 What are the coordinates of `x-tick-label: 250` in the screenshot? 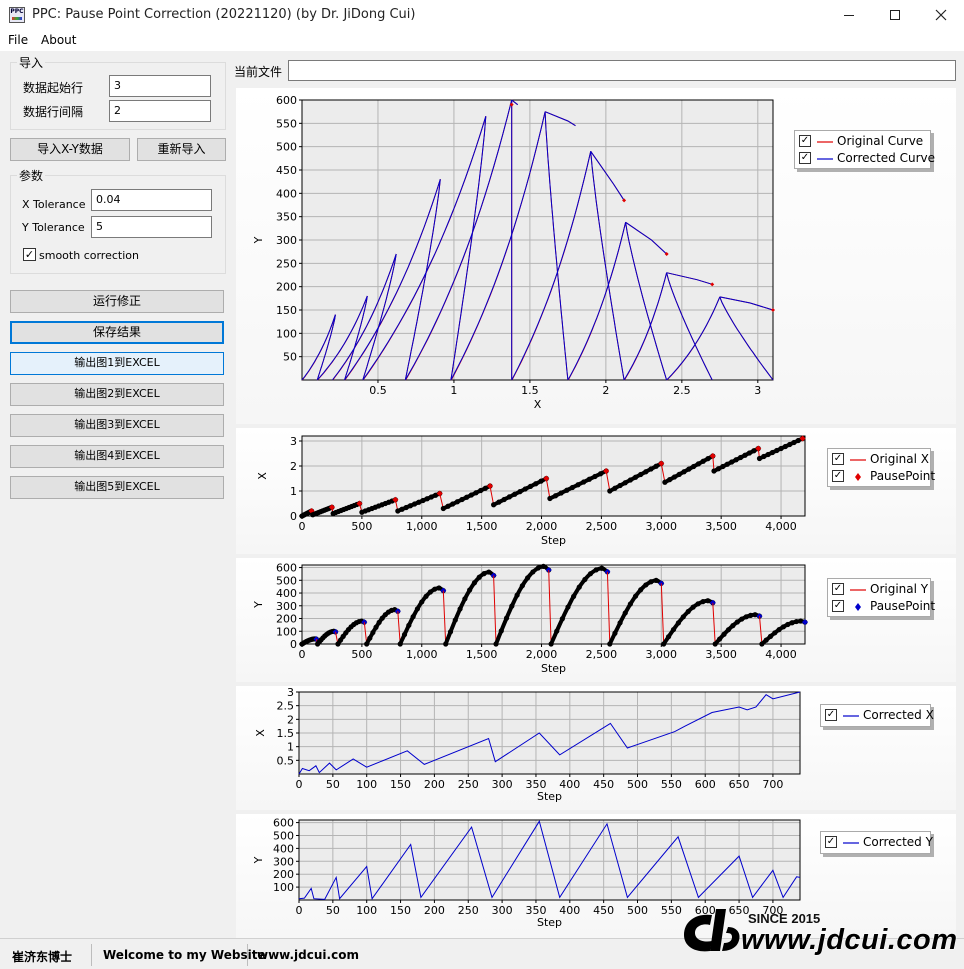 It's located at (468, 784).